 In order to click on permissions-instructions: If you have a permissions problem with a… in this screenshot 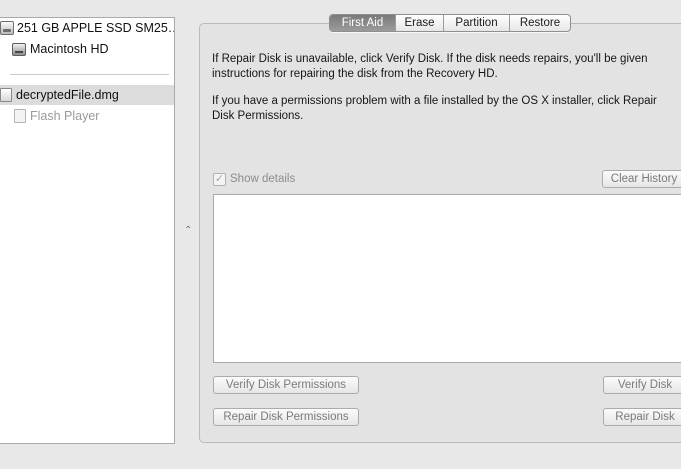, I will do `click(434, 108)`.